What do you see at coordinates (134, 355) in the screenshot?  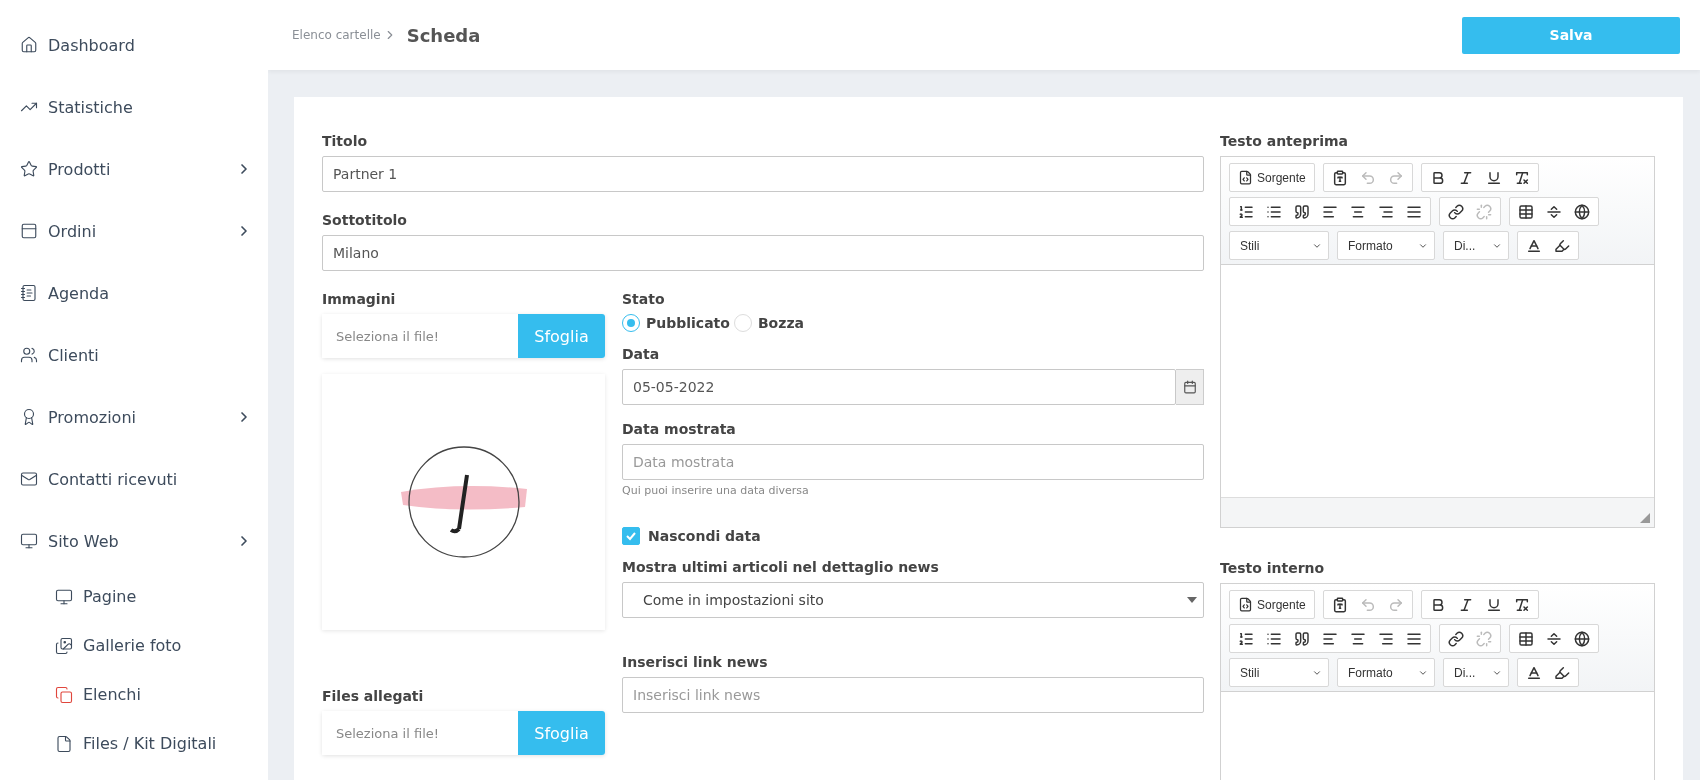 I see `sidebar-item: Clienti` at bounding box center [134, 355].